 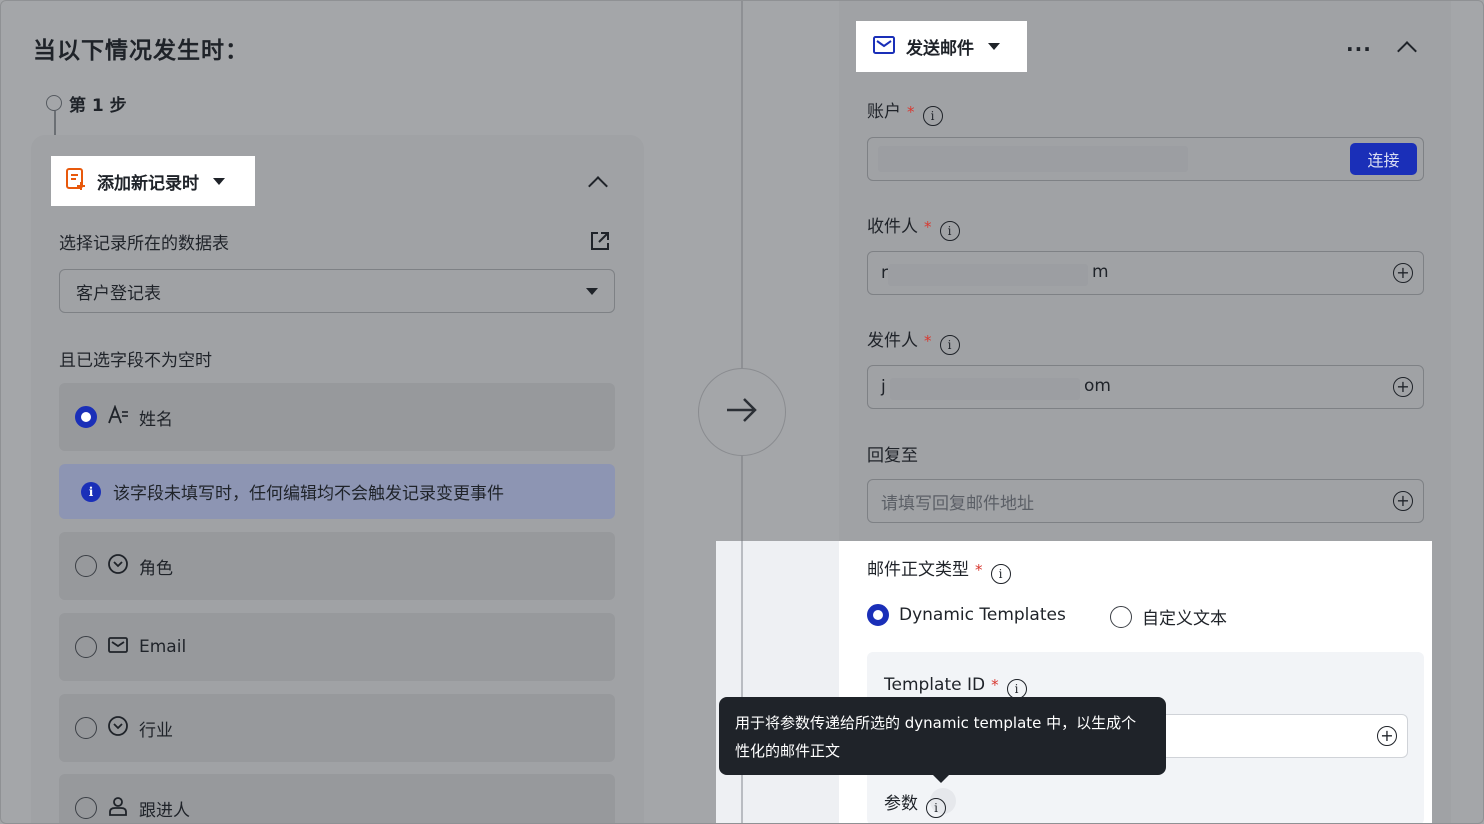 I want to click on params-label: 参数 i, so click(x=915, y=803).